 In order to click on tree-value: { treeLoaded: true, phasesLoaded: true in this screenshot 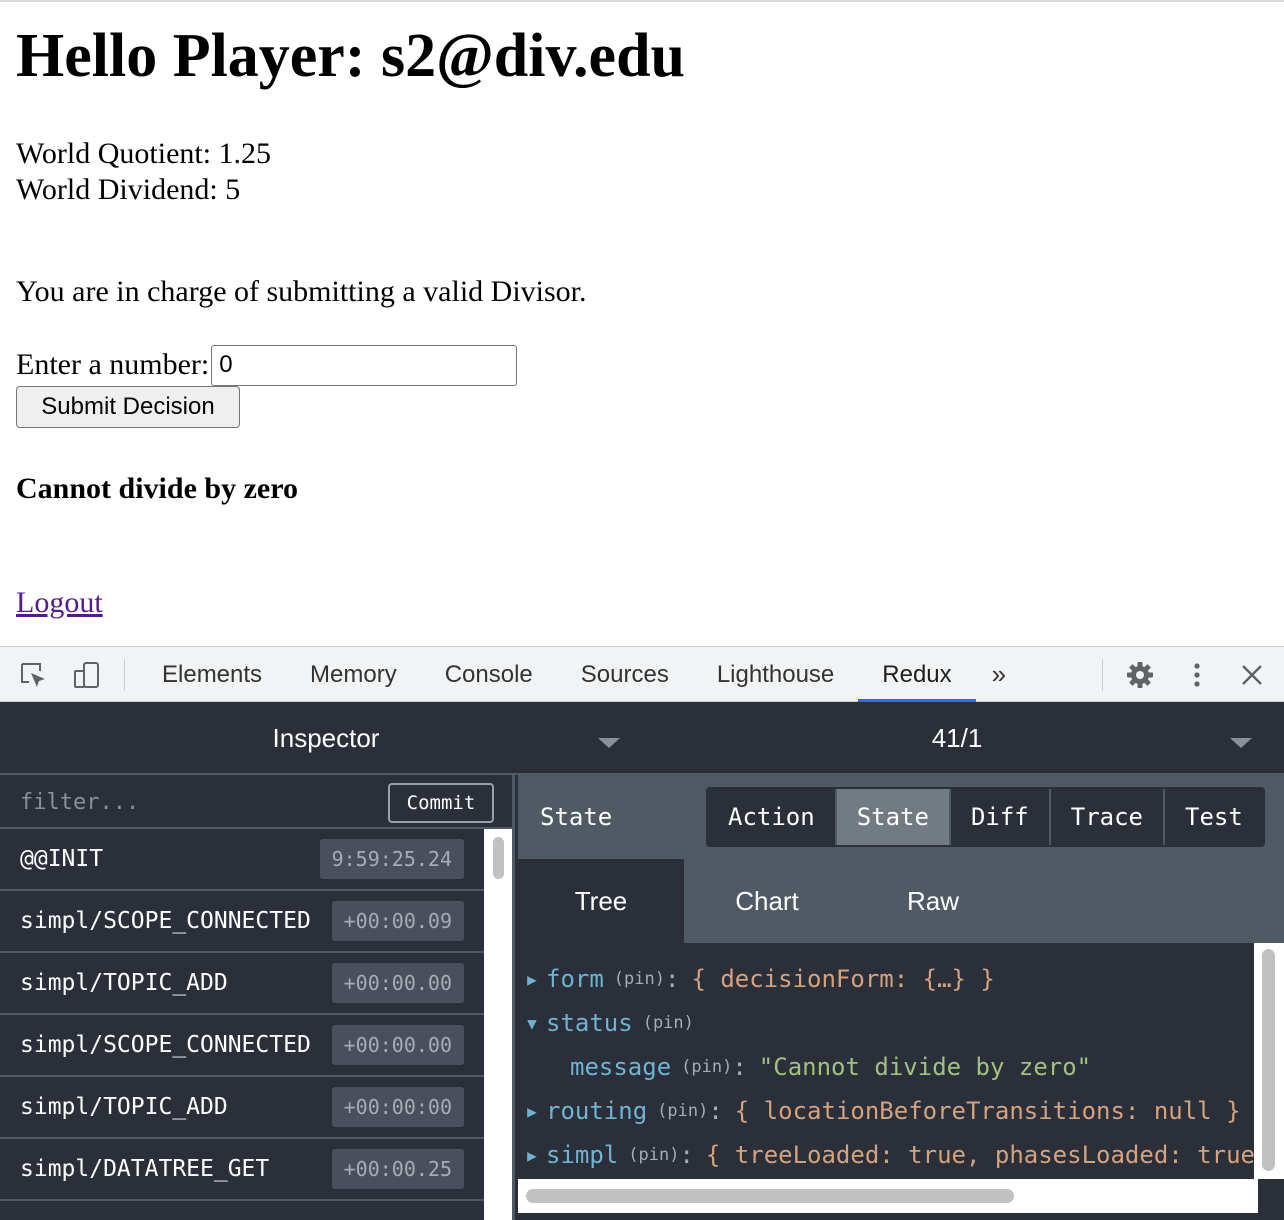, I will do `click(980, 1155)`.